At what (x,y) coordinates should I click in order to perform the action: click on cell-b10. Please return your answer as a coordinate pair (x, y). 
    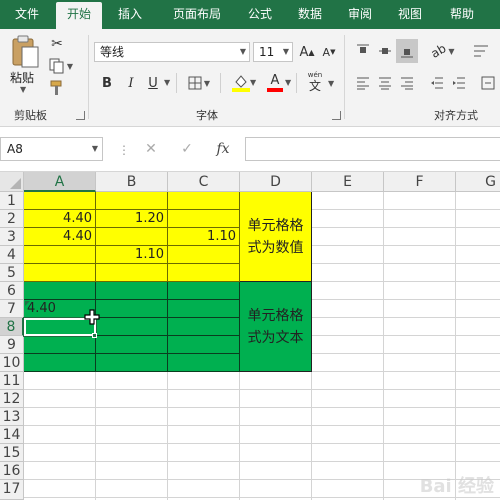
    Looking at the image, I should click on (132, 363).